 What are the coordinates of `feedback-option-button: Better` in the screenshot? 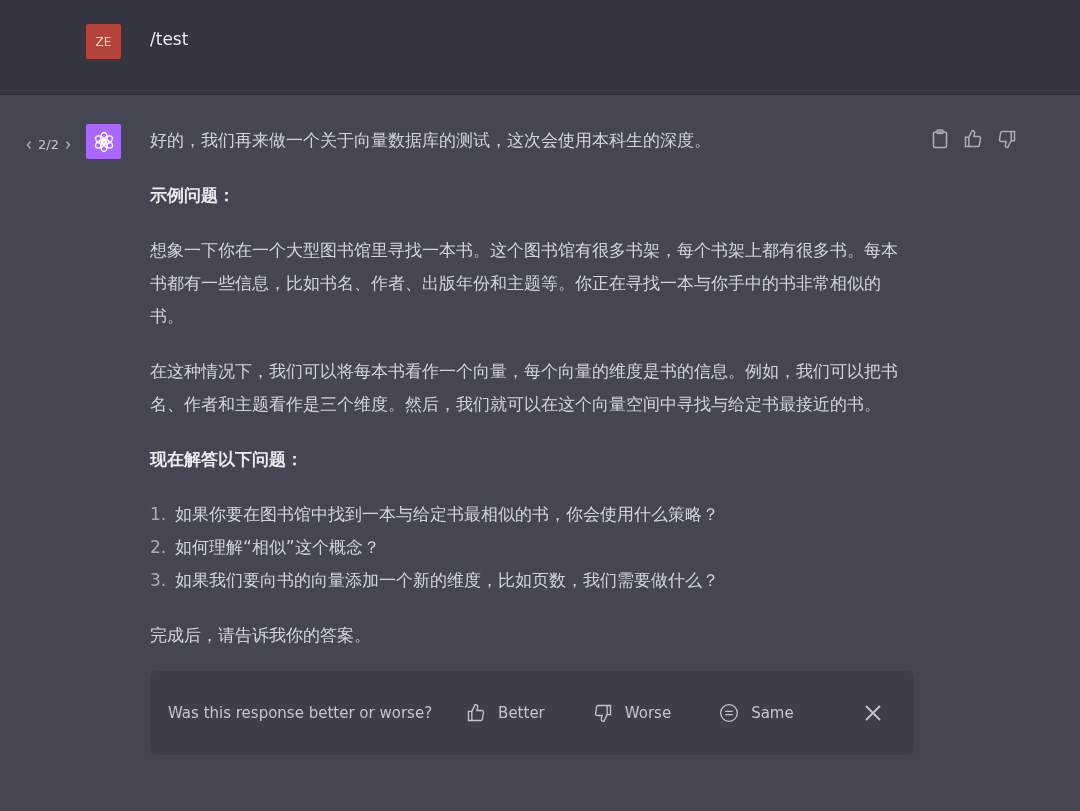 It's located at (505, 713).